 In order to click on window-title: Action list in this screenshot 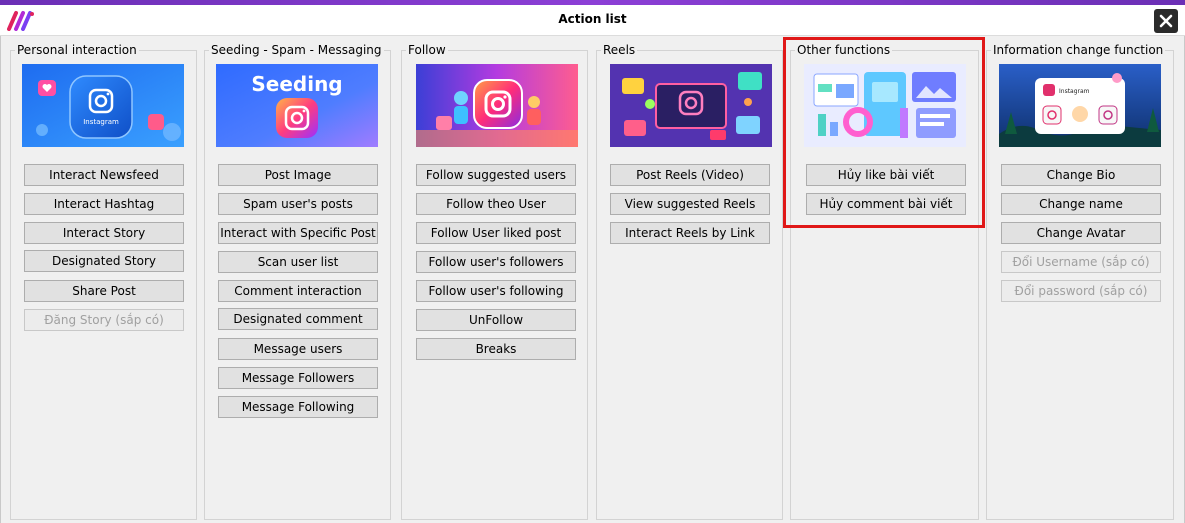, I will do `click(592, 19)`.